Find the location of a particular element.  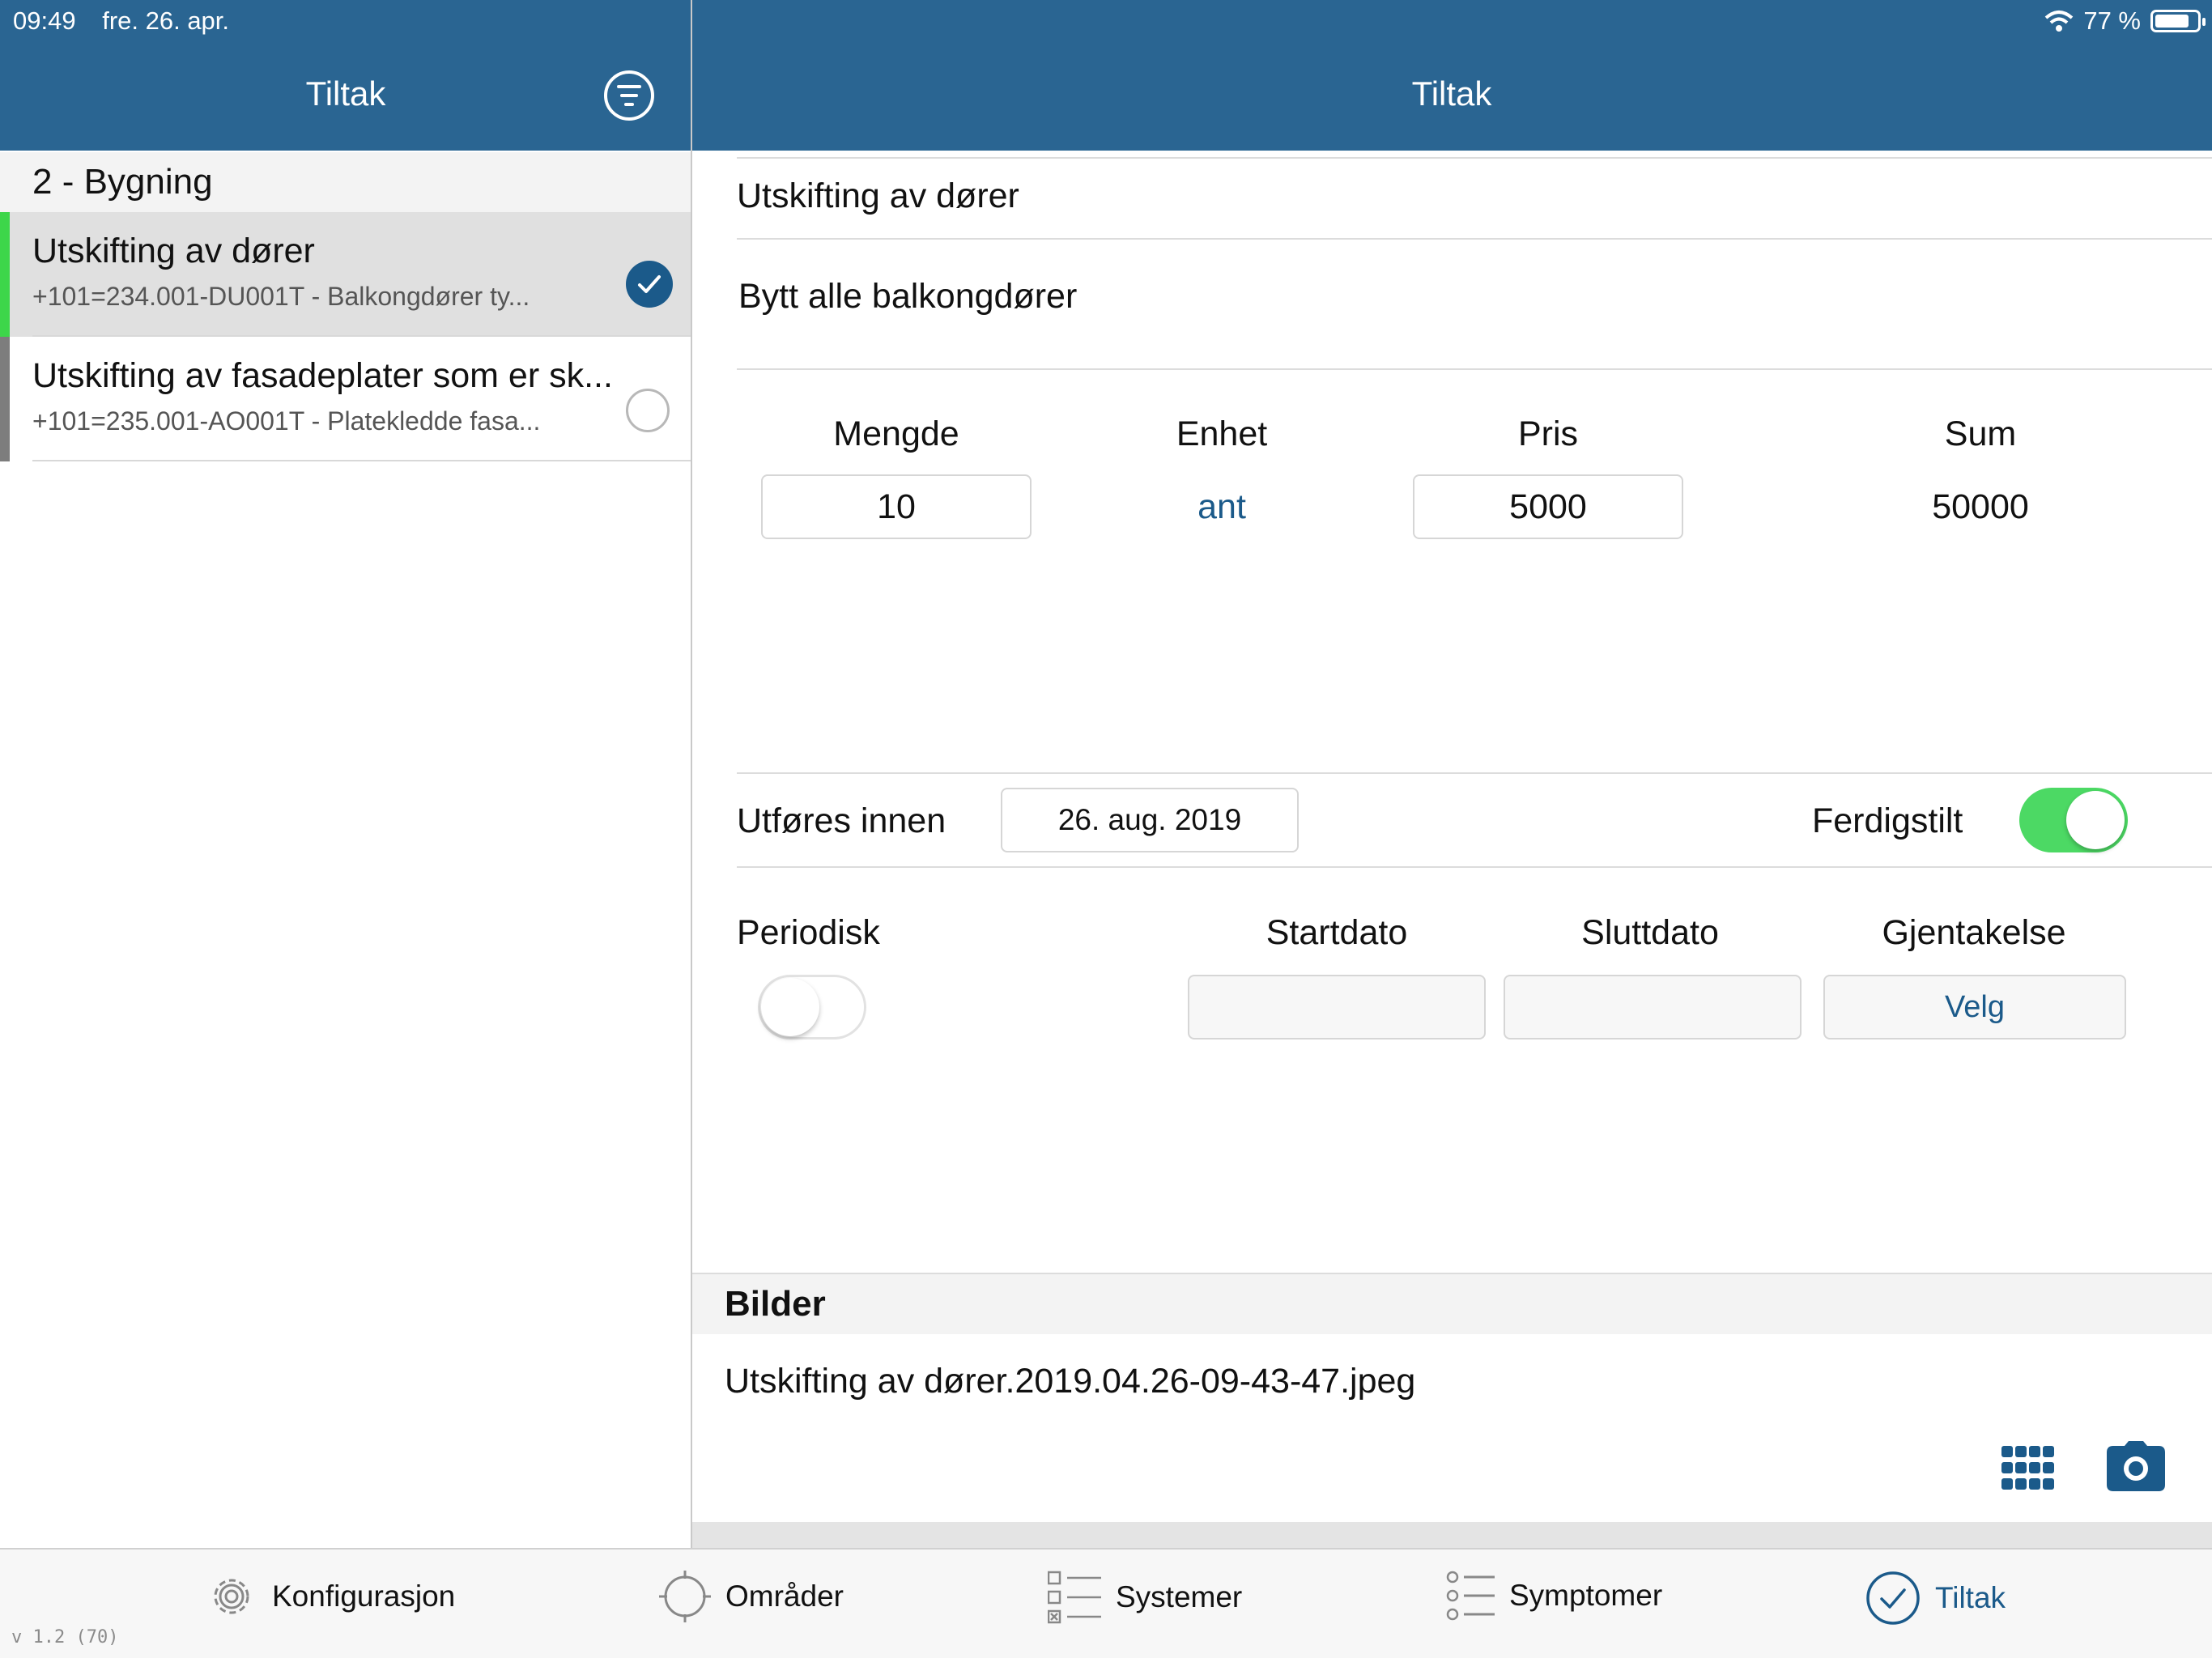

gear-icon is located at coordinates (232, 1596).